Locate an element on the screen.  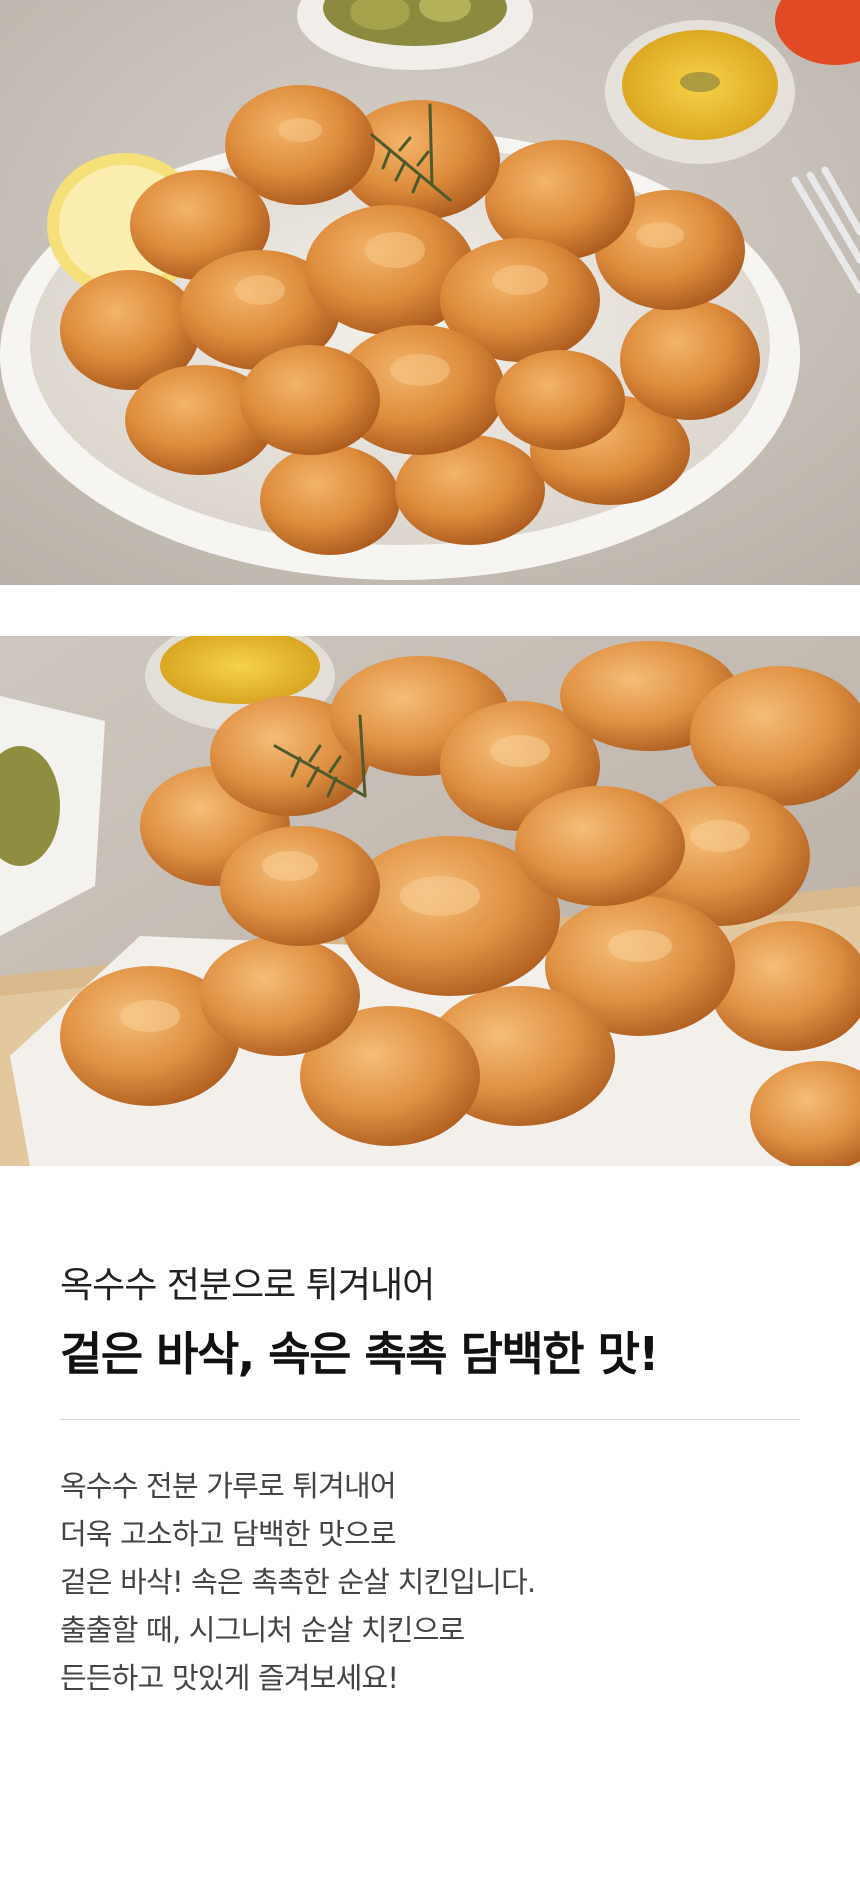
subheading: 옥수수 전분으로 튀겨내어 is located at coordinates (247, 1285).